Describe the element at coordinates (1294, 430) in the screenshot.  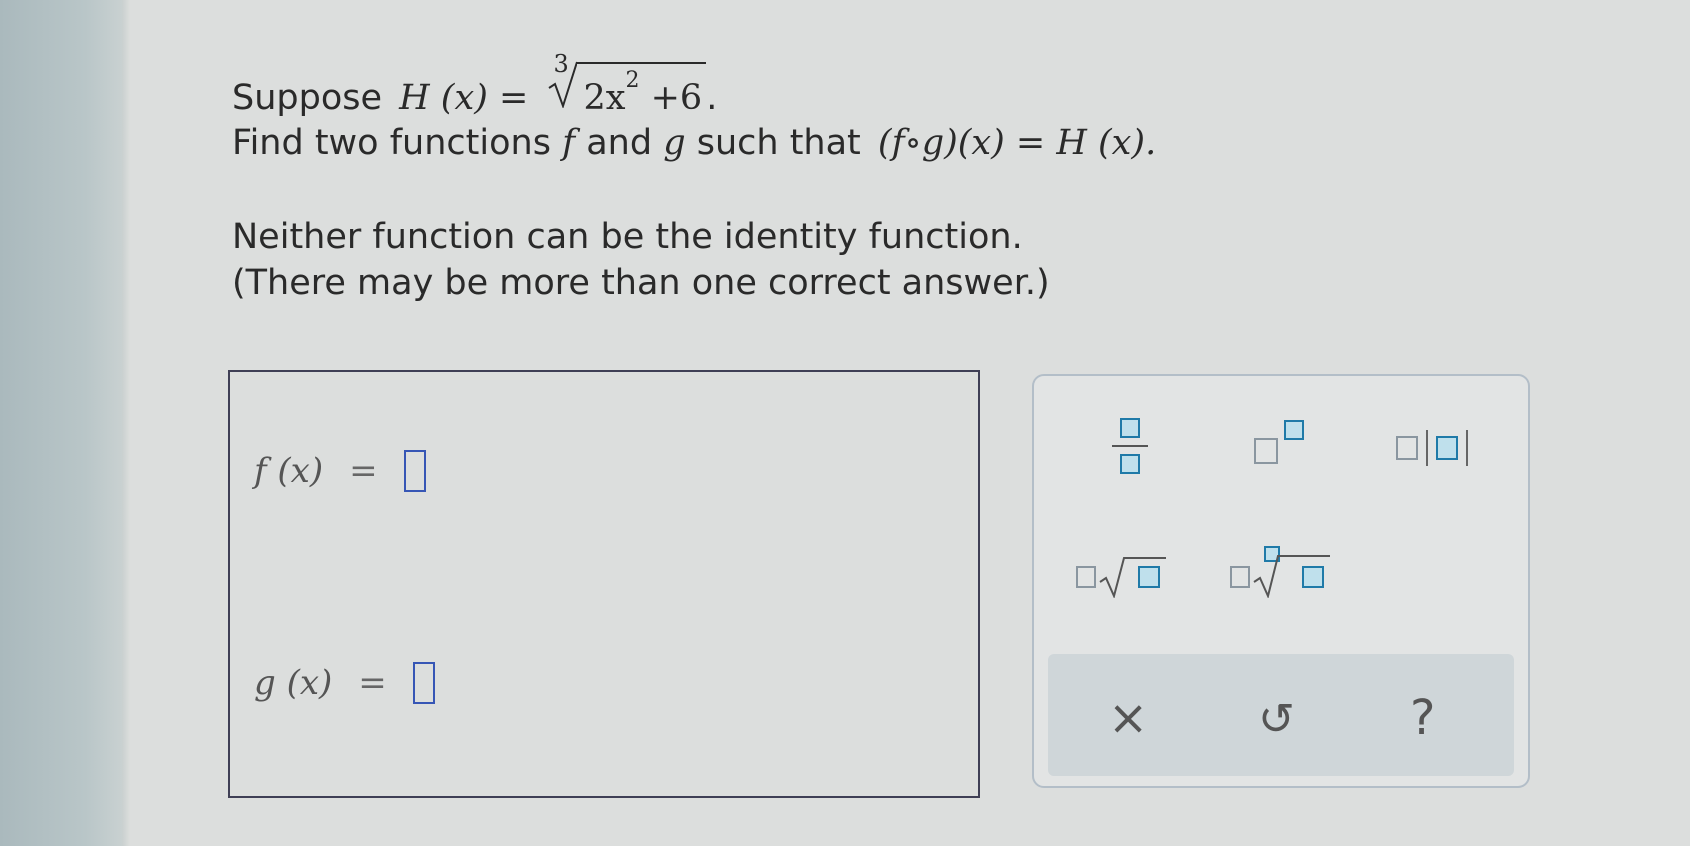
I see `exponent-box-icon` at that location.